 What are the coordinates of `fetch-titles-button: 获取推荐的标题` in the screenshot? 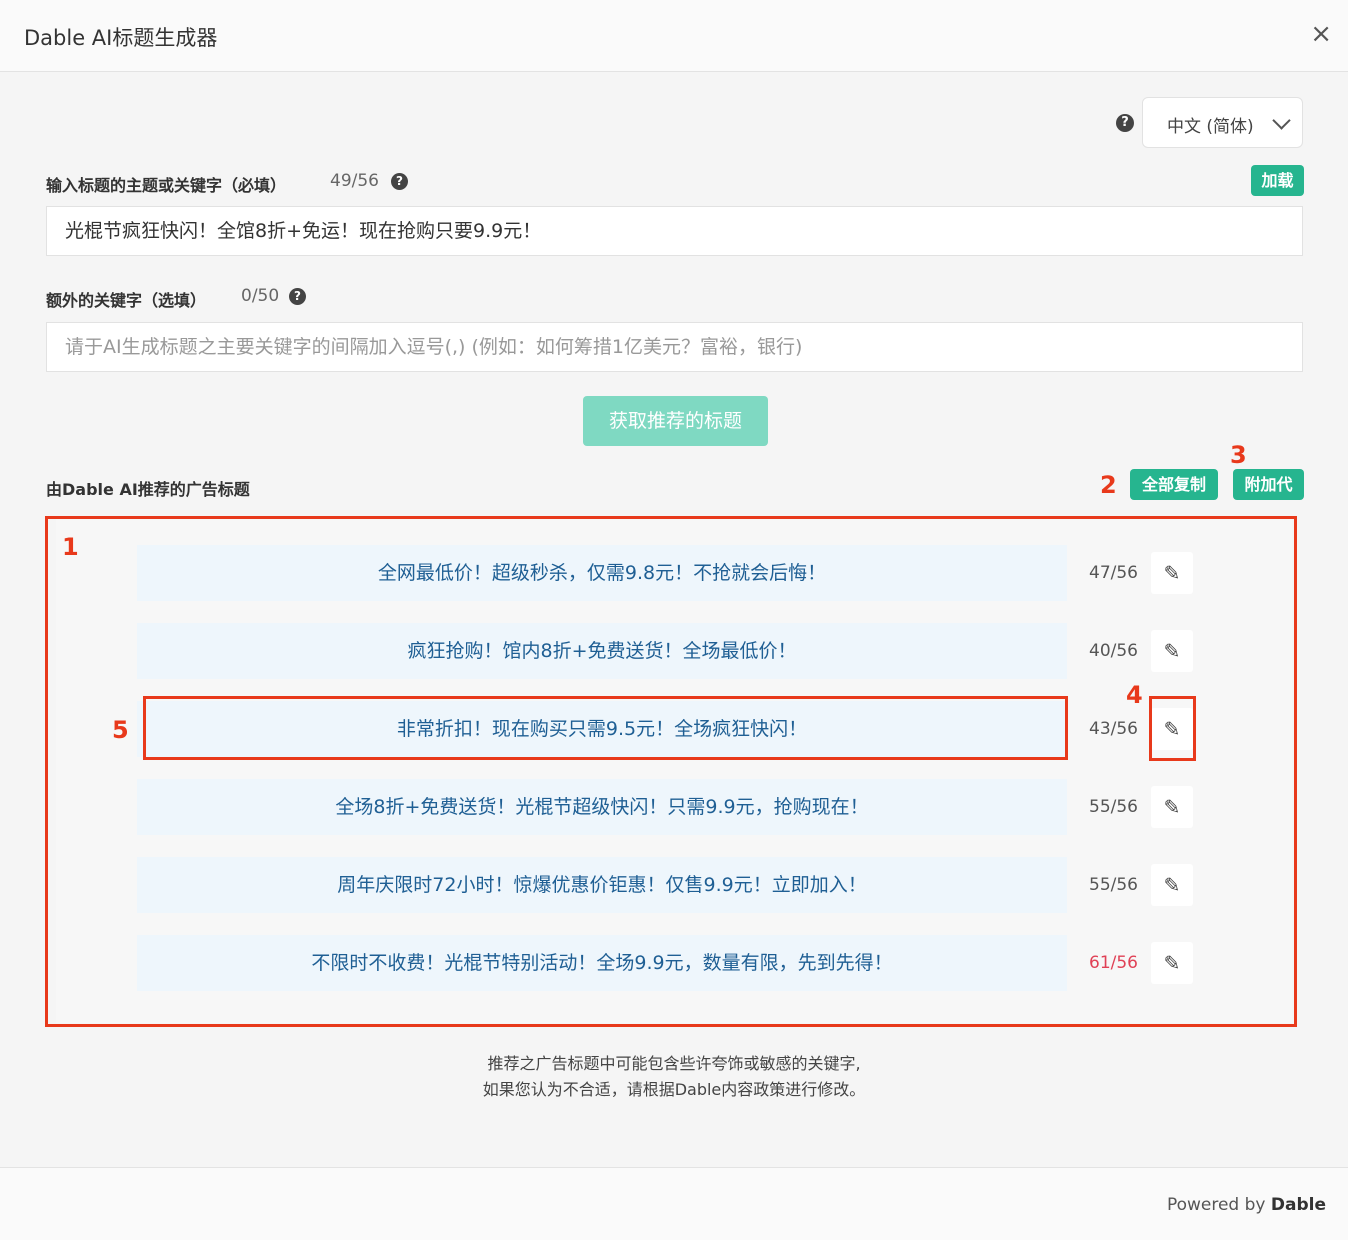 It's located at (675, 421).